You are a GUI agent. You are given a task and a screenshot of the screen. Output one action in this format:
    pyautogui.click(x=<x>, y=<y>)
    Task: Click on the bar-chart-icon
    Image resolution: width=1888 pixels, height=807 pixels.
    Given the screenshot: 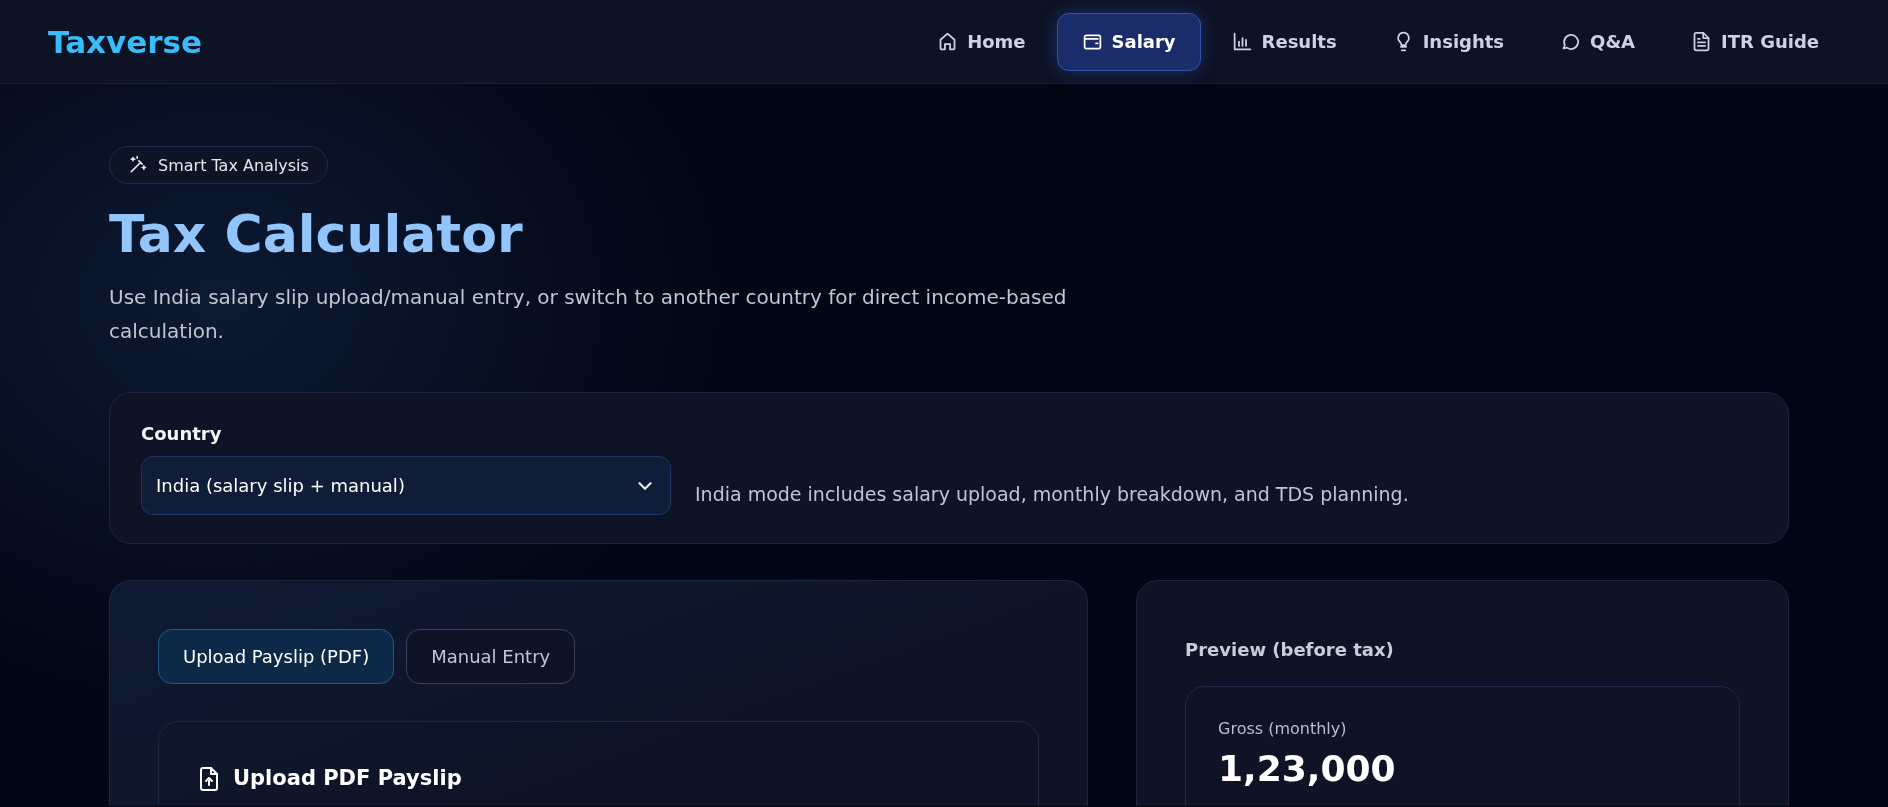 What is the action you would take?
    pyautogui.click(x=1242, y=41)
    